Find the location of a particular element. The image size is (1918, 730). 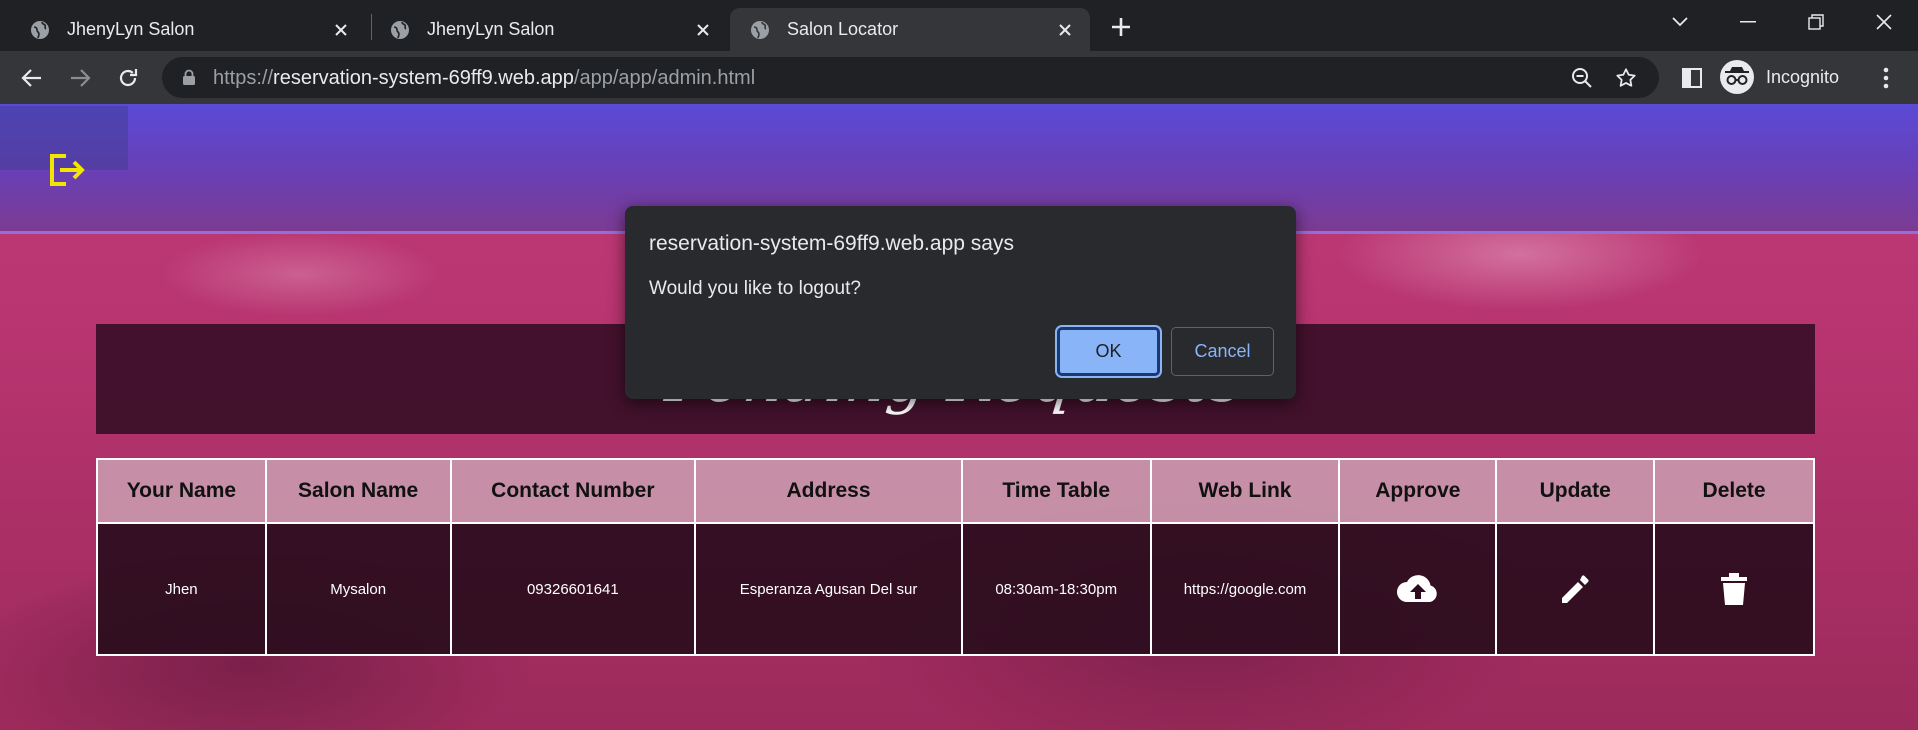

pencil-icon is located at coordinates (1575, 589).